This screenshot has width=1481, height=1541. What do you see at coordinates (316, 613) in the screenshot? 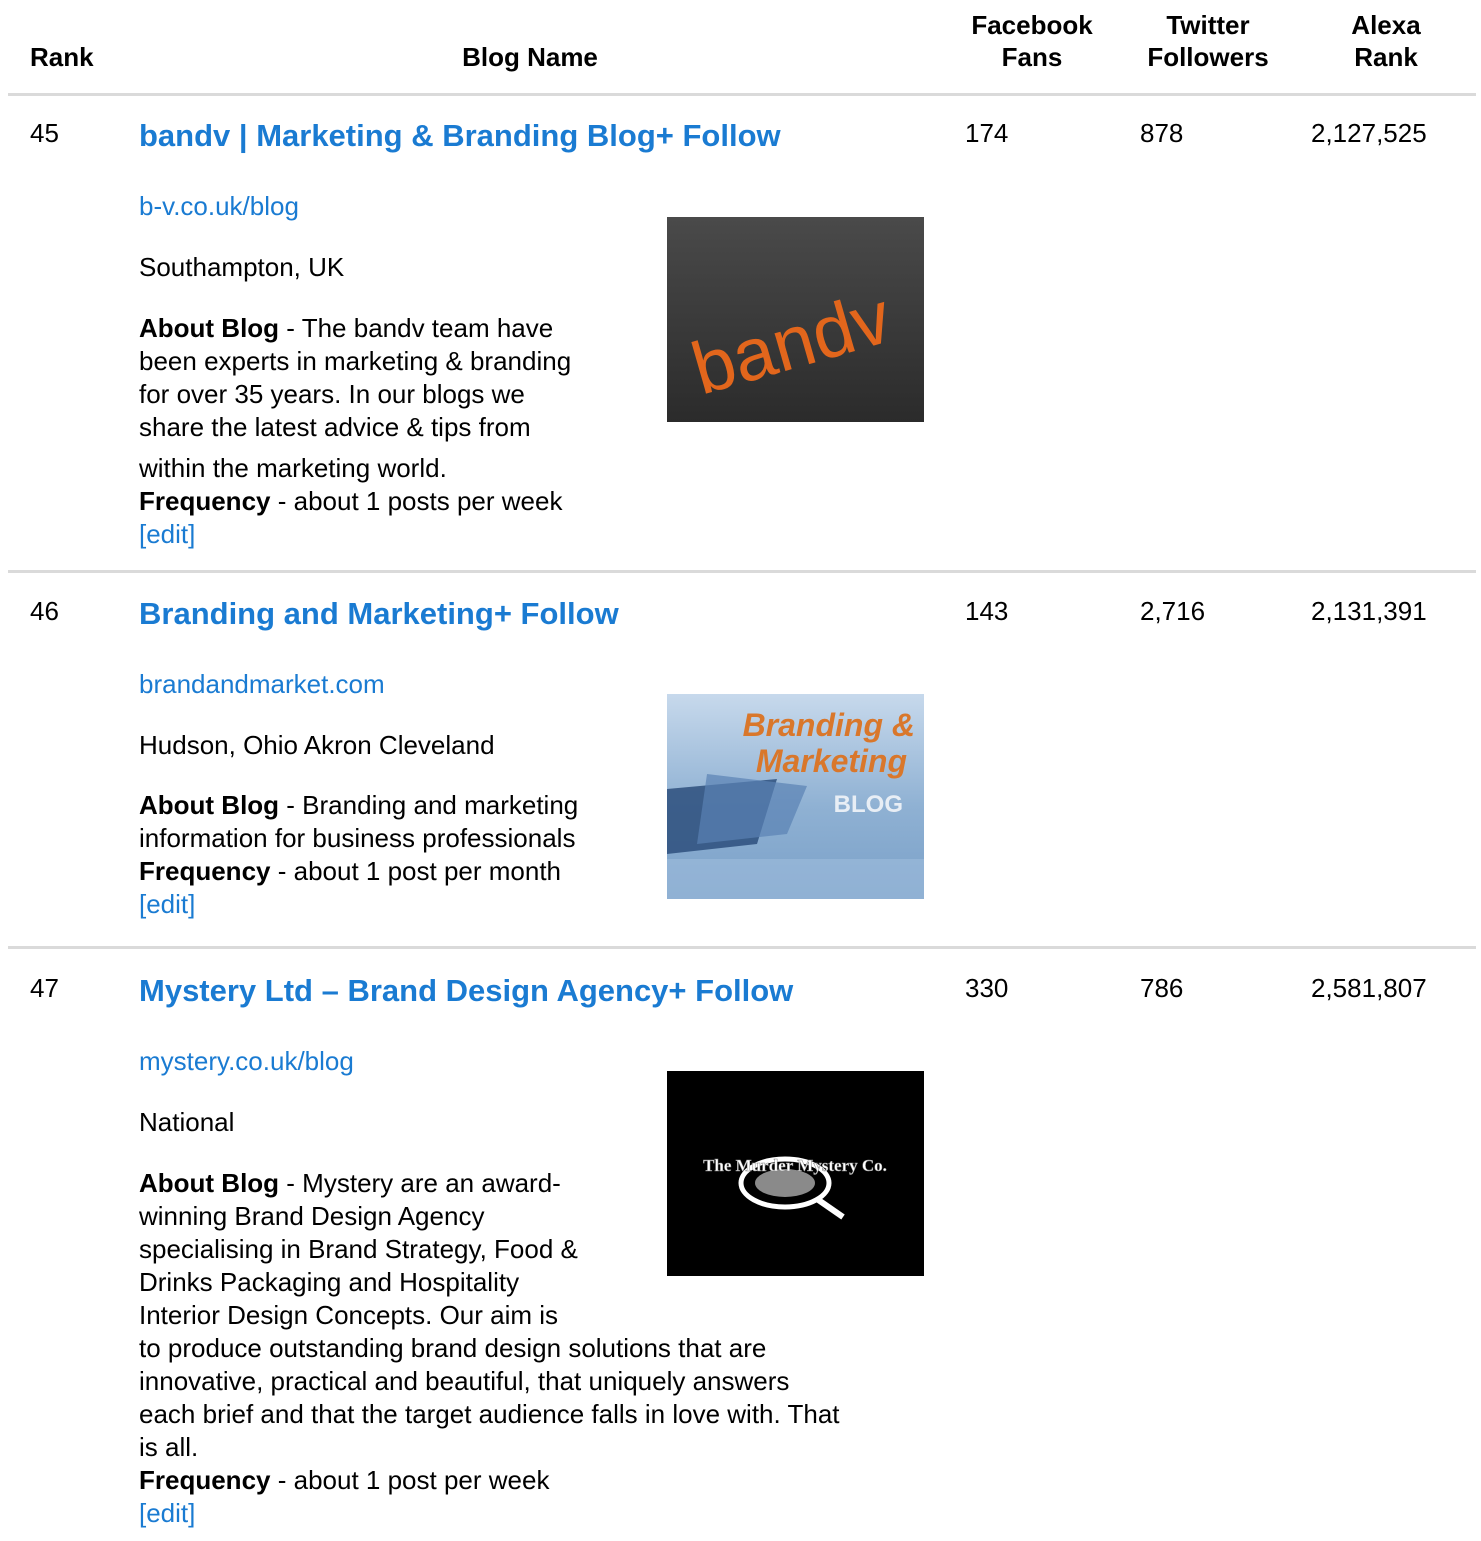
I see `blog-title: Branding and Marketing` at bounding box center [316, 613].